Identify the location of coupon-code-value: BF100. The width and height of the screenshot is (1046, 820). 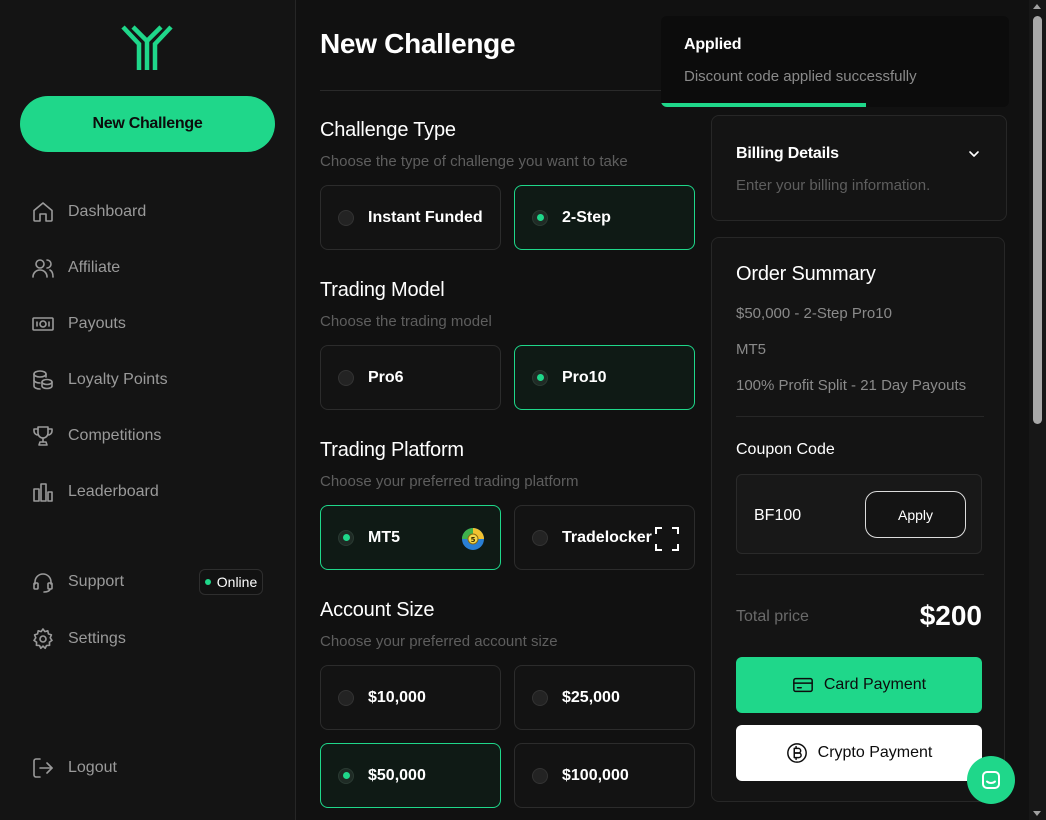
(777, 516).